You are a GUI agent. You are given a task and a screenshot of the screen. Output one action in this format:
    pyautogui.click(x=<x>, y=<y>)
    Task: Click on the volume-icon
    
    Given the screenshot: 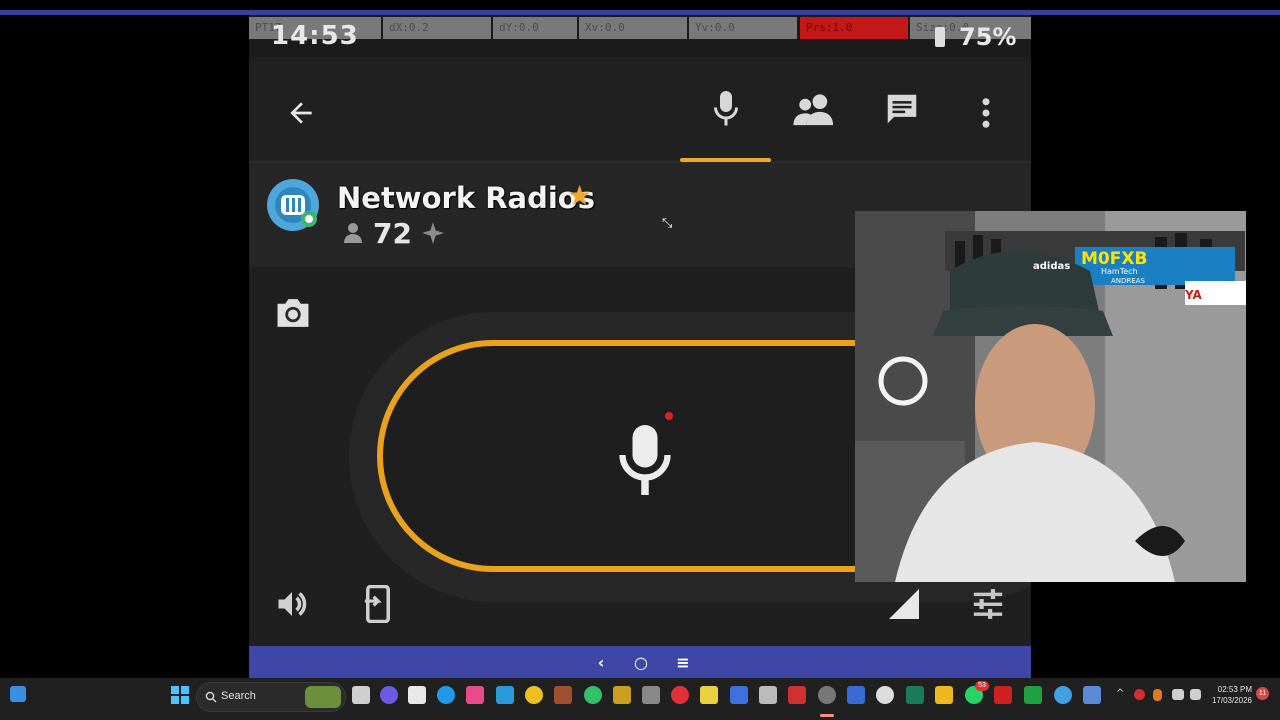 What is the action you would take?
    pyautogui.click(x=1195, y=694)
    